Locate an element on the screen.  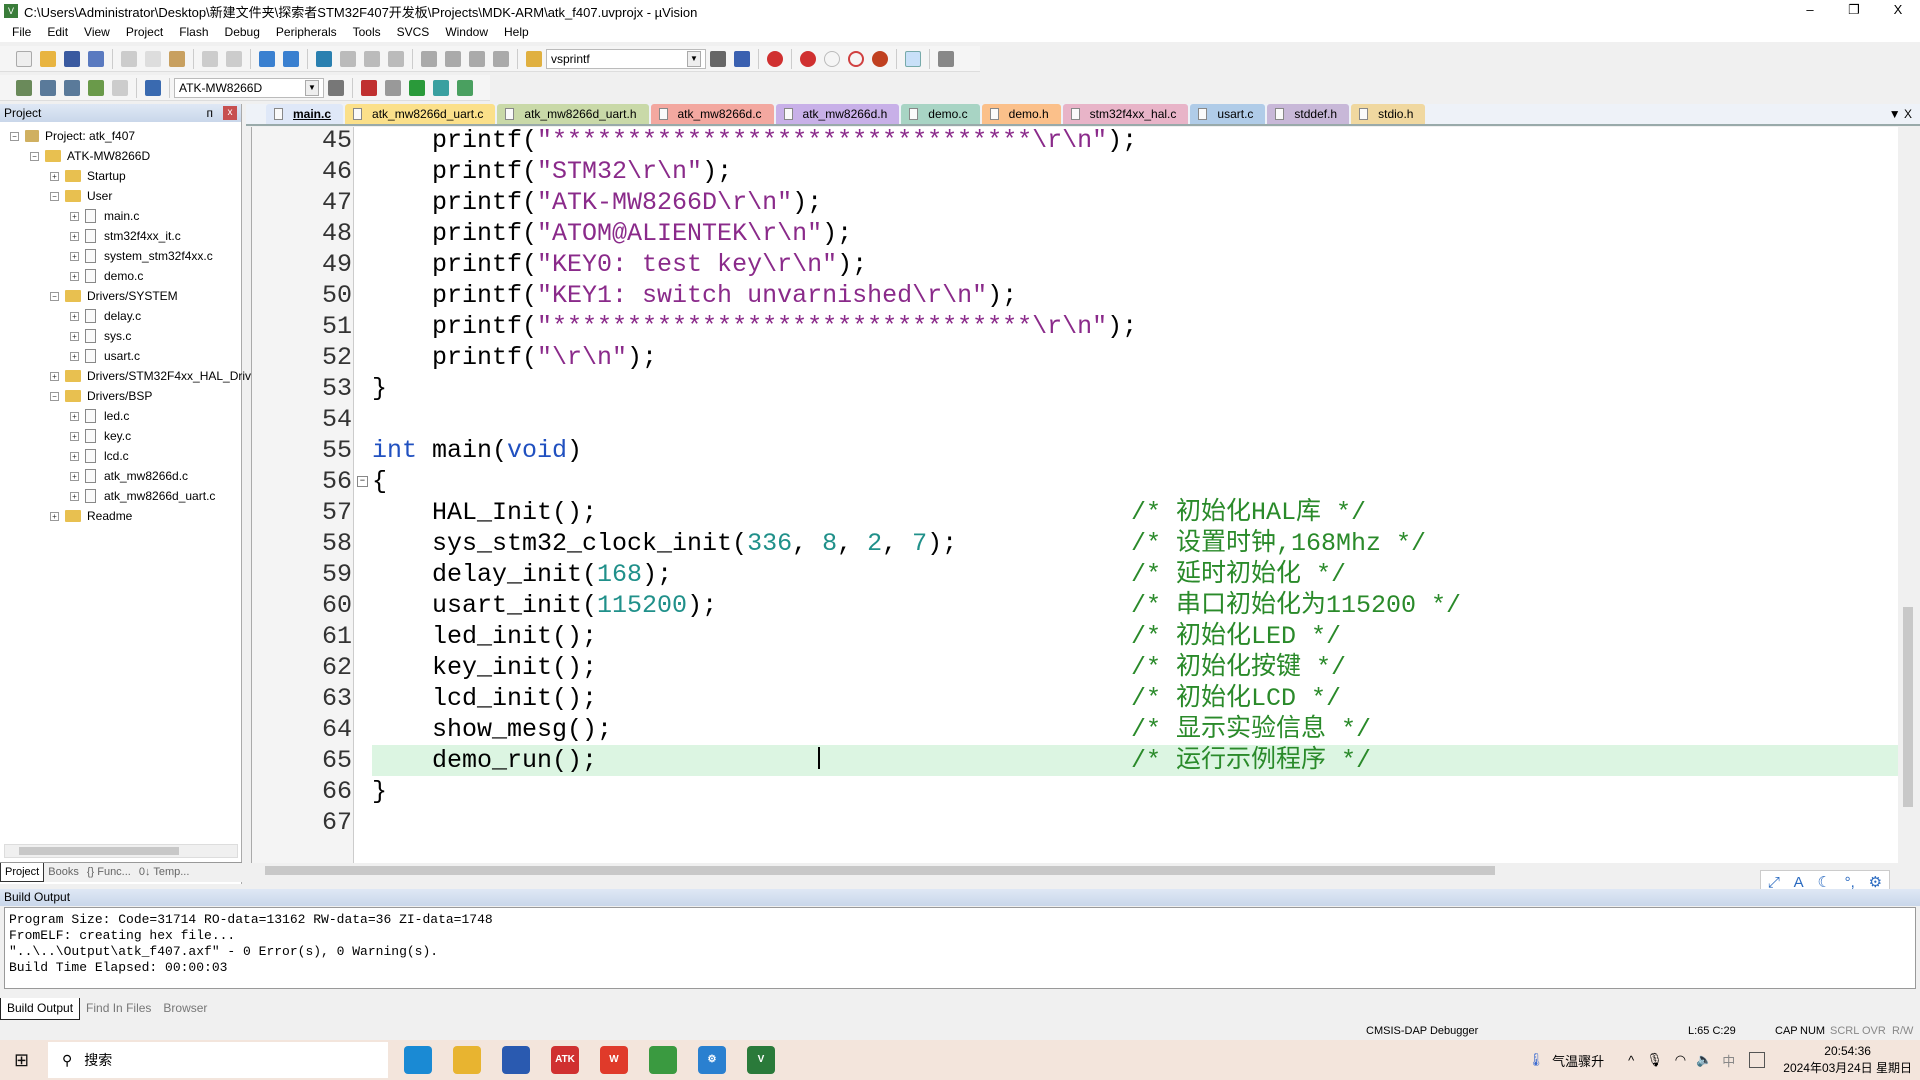
editor-vscrollbar is located at coordinates (1908, 495).